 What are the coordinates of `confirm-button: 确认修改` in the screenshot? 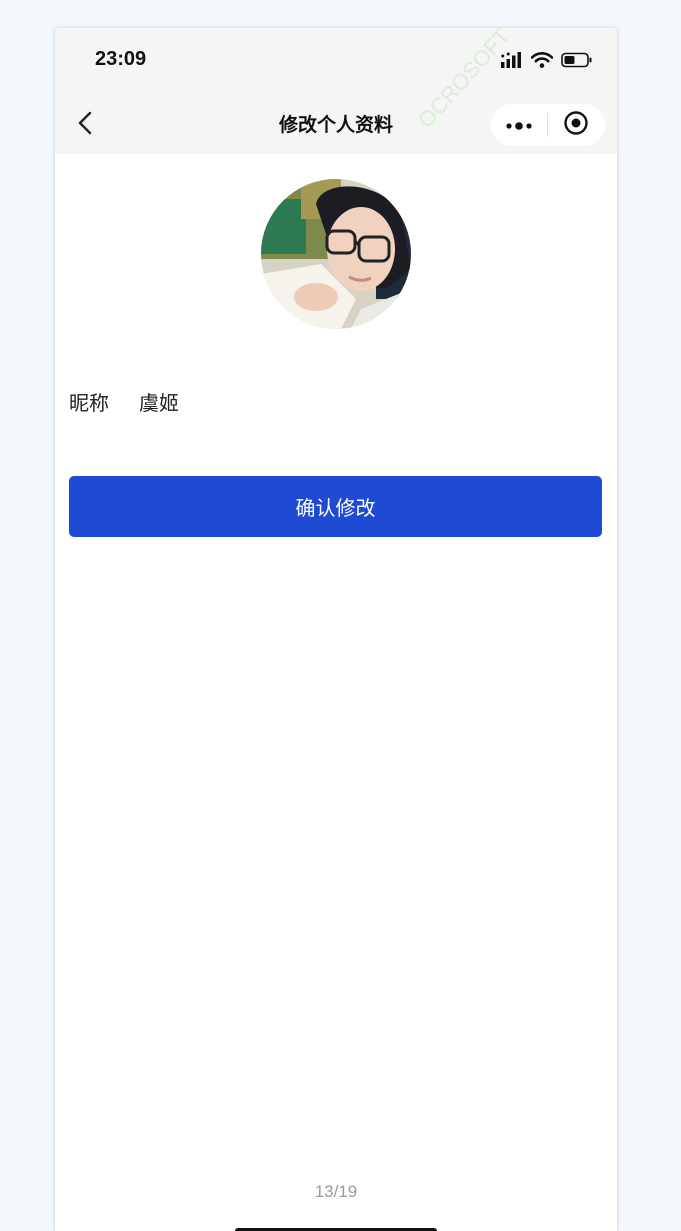 It's located at (335, 506).